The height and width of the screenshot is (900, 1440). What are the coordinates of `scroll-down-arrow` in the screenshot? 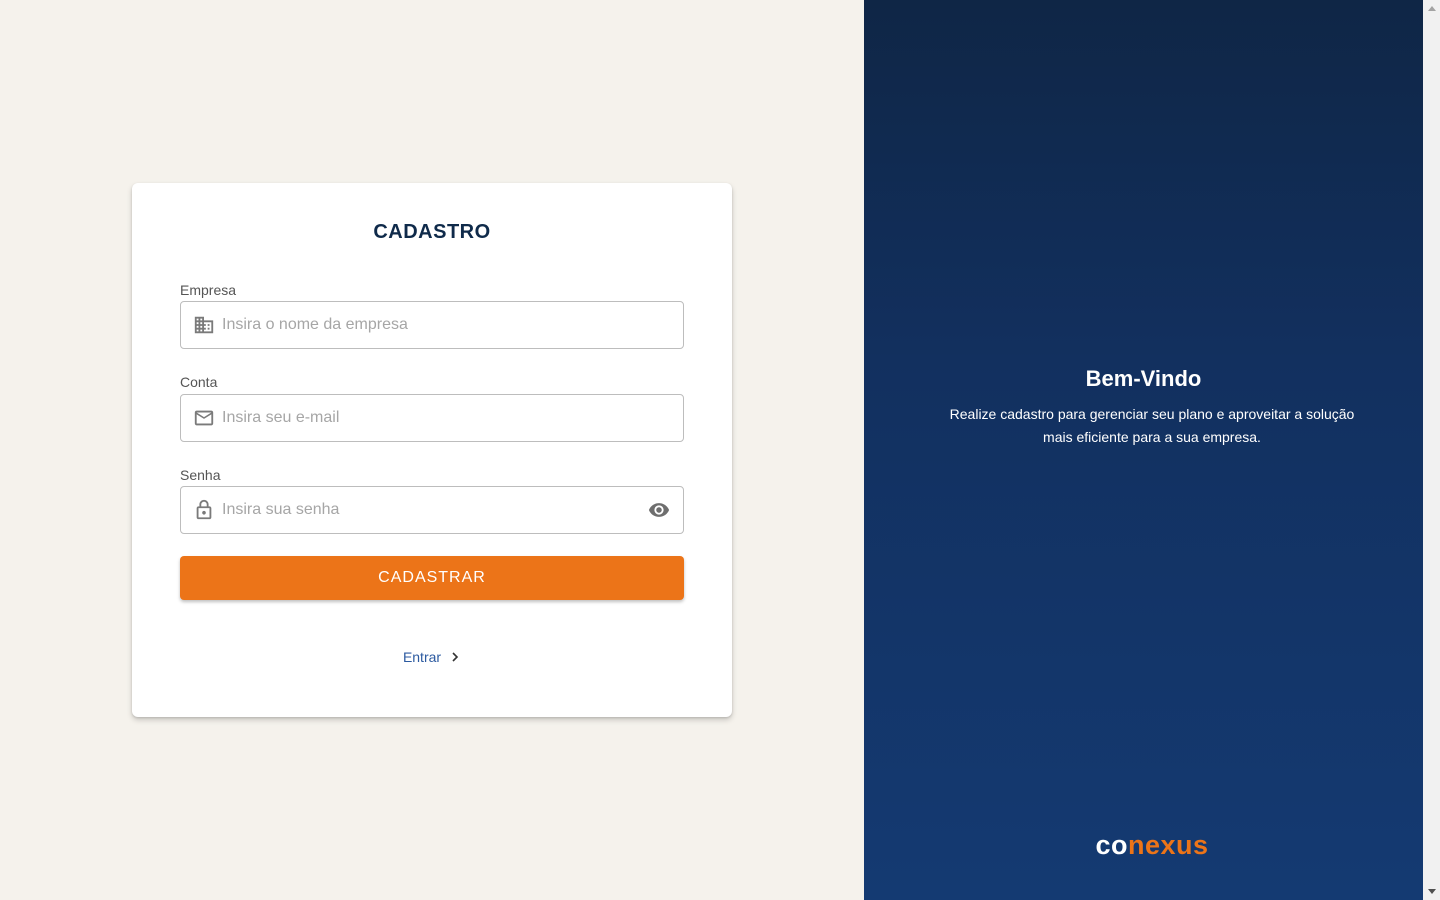 It's located at (1432, 891).